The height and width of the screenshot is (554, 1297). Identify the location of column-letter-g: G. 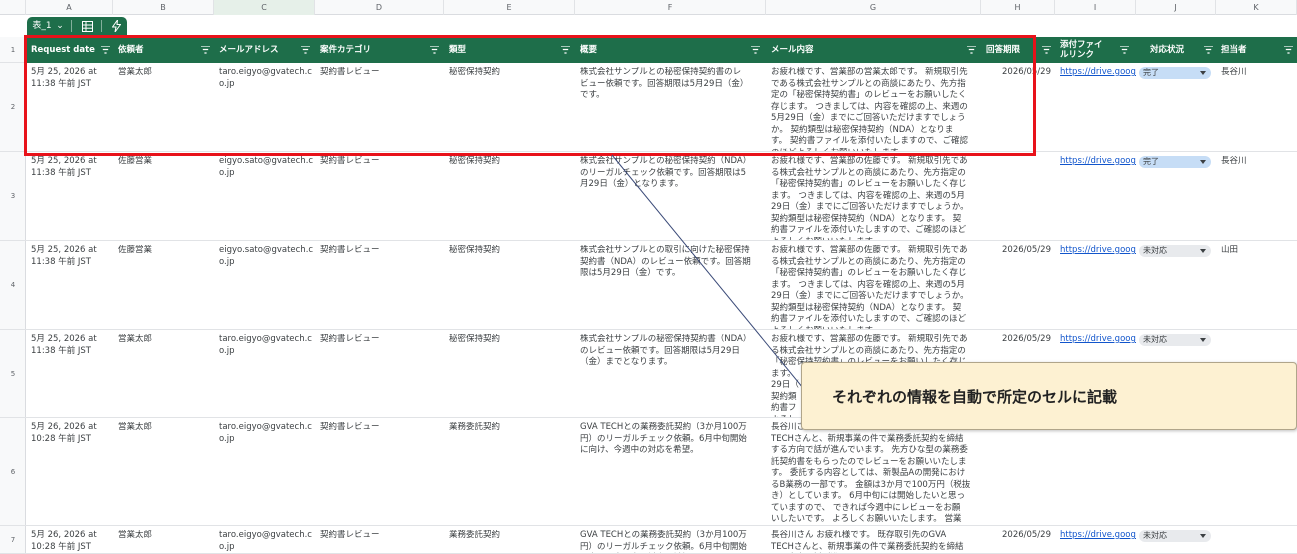
(873, 7).